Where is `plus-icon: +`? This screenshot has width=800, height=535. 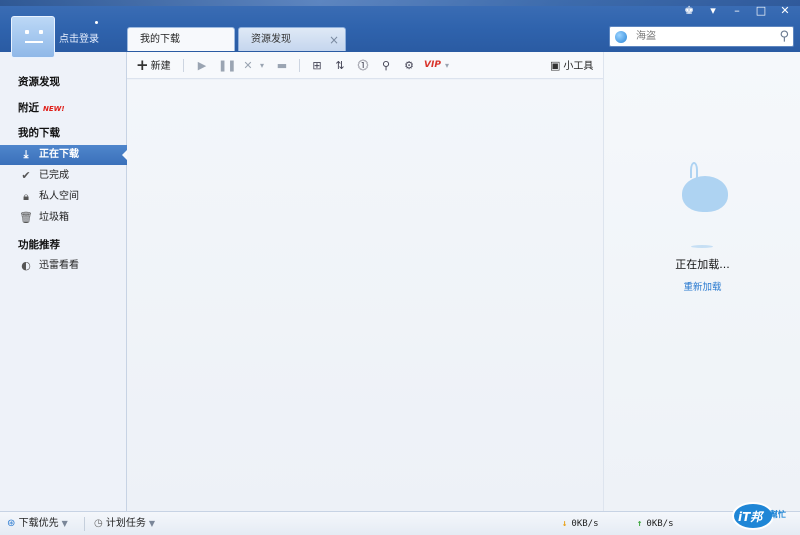 plus-icon: + is located at coordinates (142, 65).